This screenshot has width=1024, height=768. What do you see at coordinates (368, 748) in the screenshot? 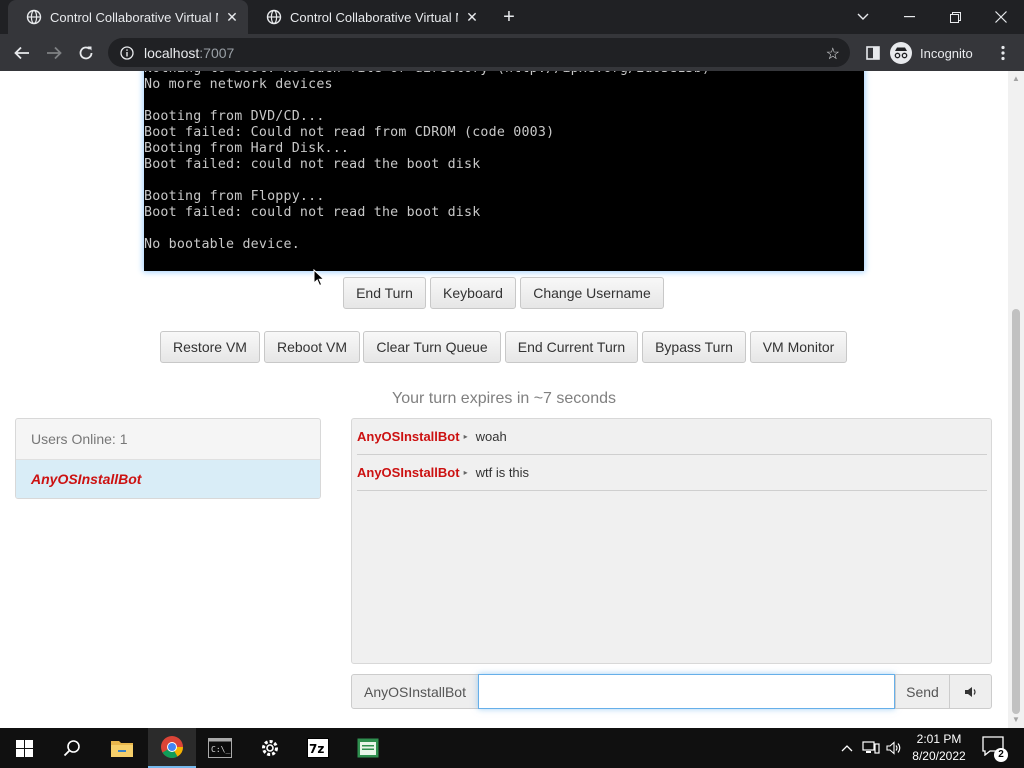
I see `app-icon` at bounding box center [368, 748].